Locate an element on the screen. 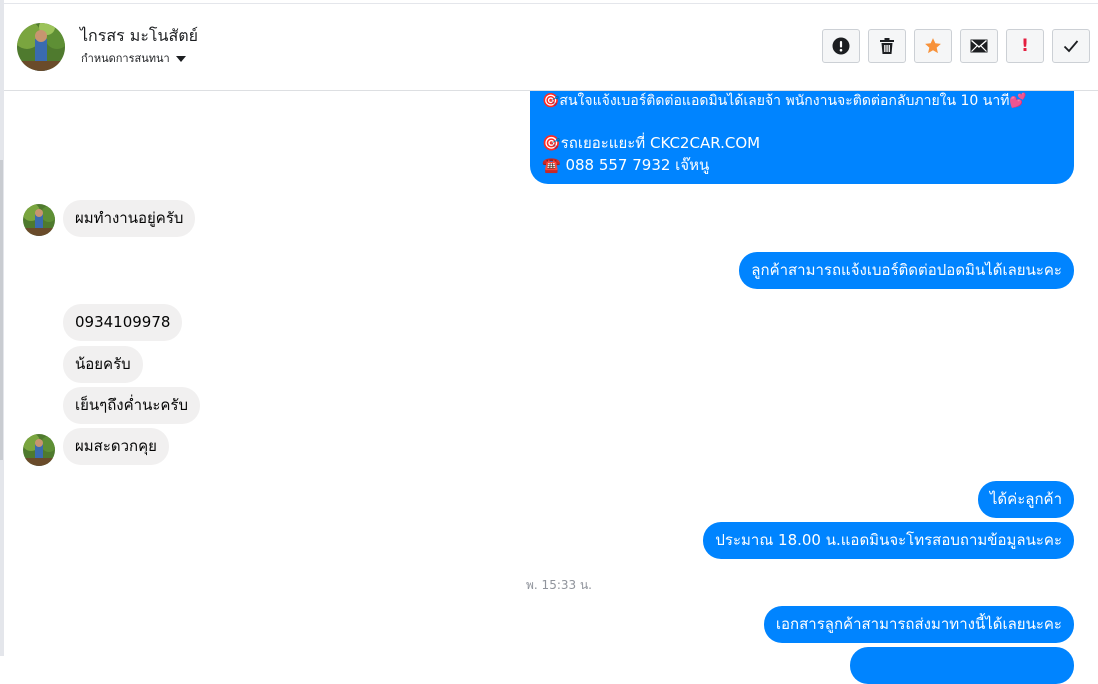 This screenshot has height=684, width=1098. contact-name: ไกรสร มะโนสัตย์ is located at coordinates (139, 35).